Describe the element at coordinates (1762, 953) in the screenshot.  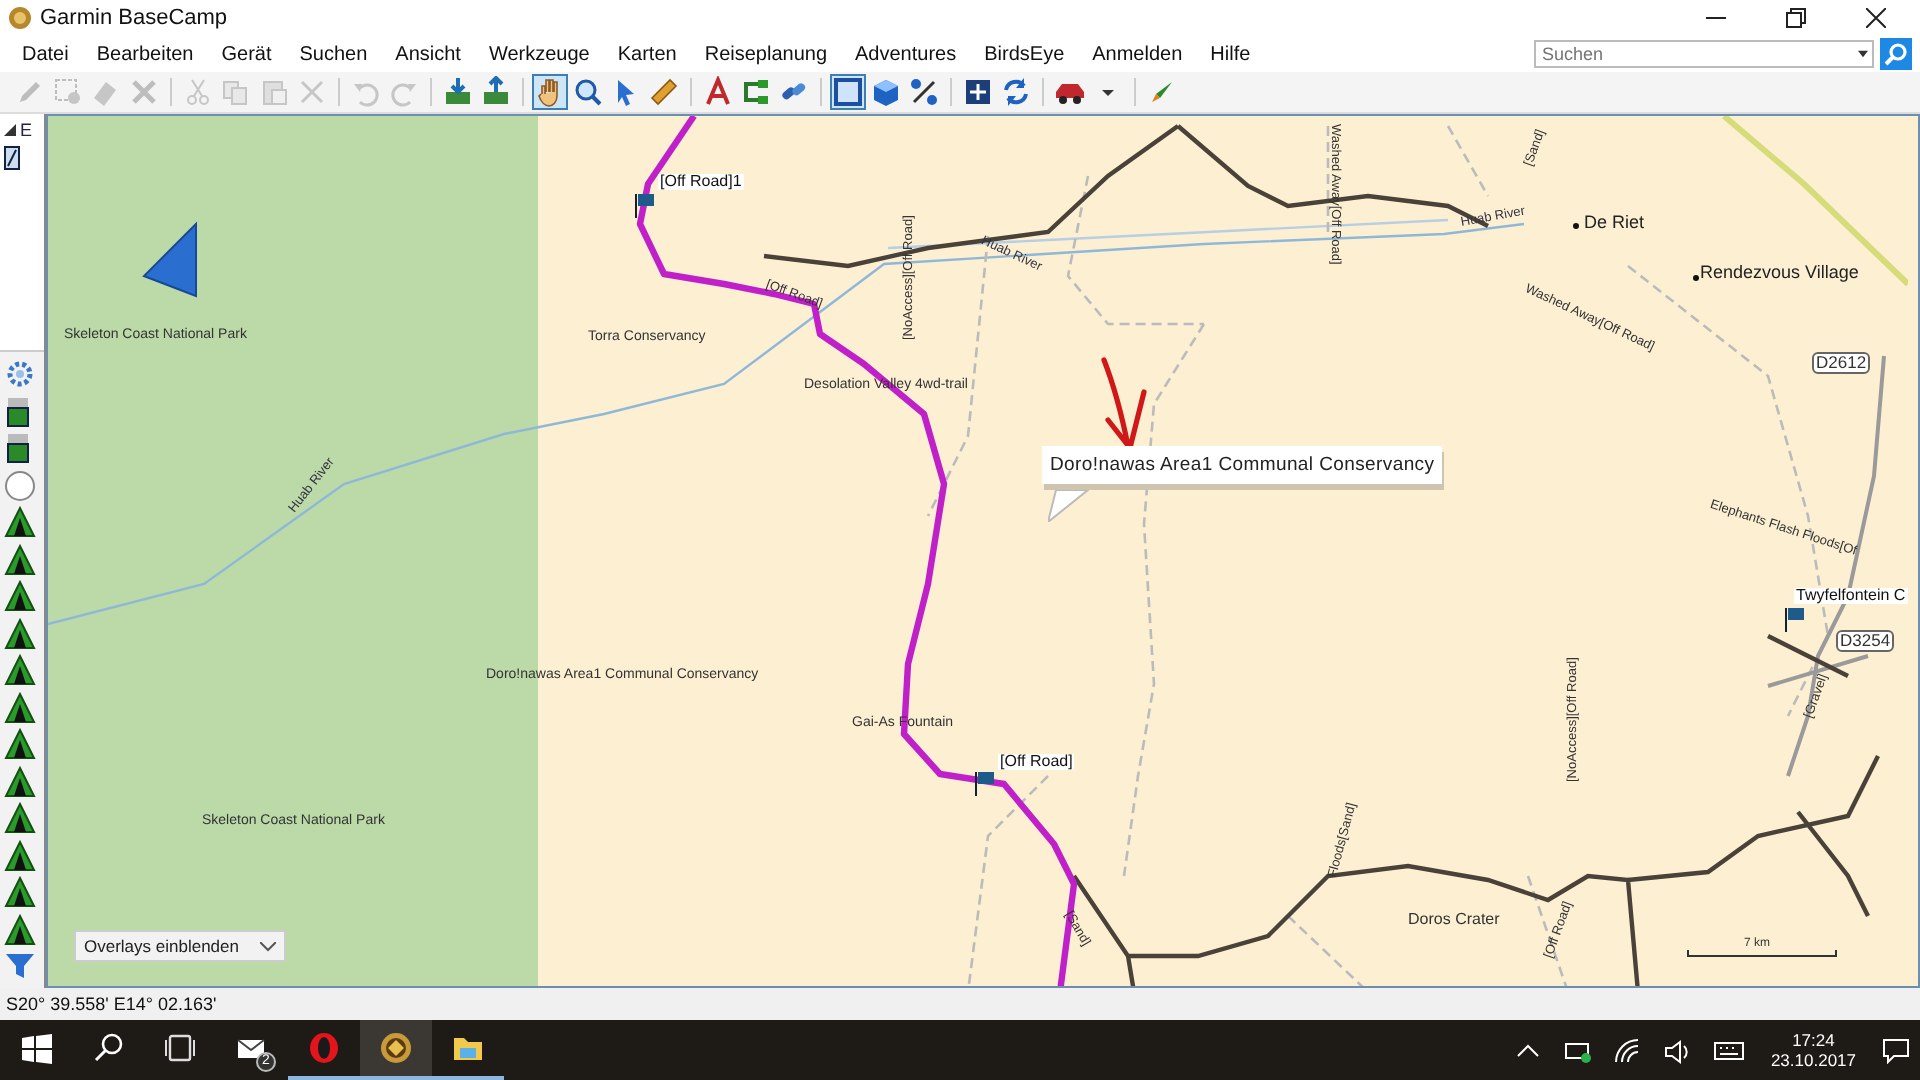
I see `scale-bar-icon` at that location.